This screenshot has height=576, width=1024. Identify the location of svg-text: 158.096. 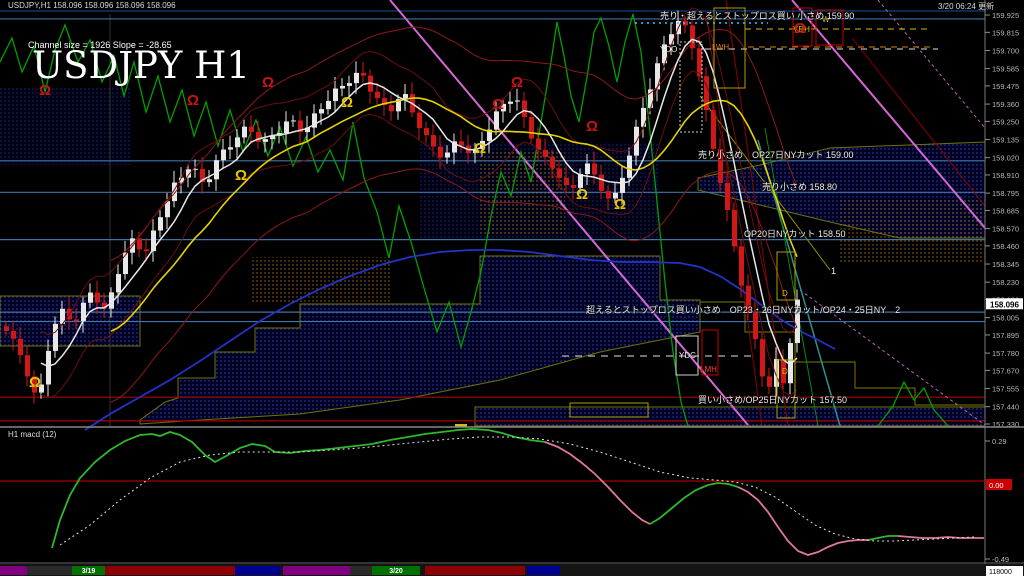
(1004, 304).